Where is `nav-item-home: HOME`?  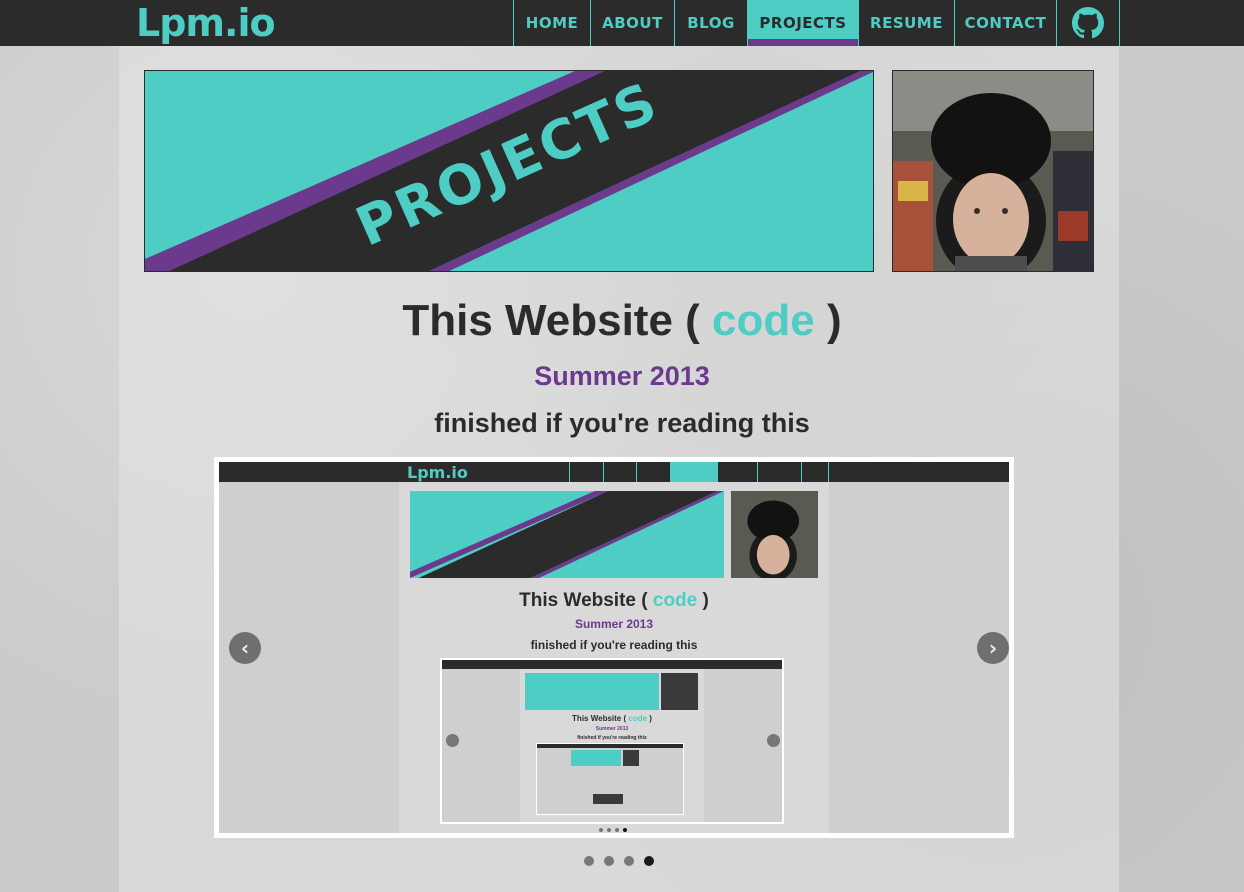 nav-item-home: HOME is located at coordinates (551, 23).